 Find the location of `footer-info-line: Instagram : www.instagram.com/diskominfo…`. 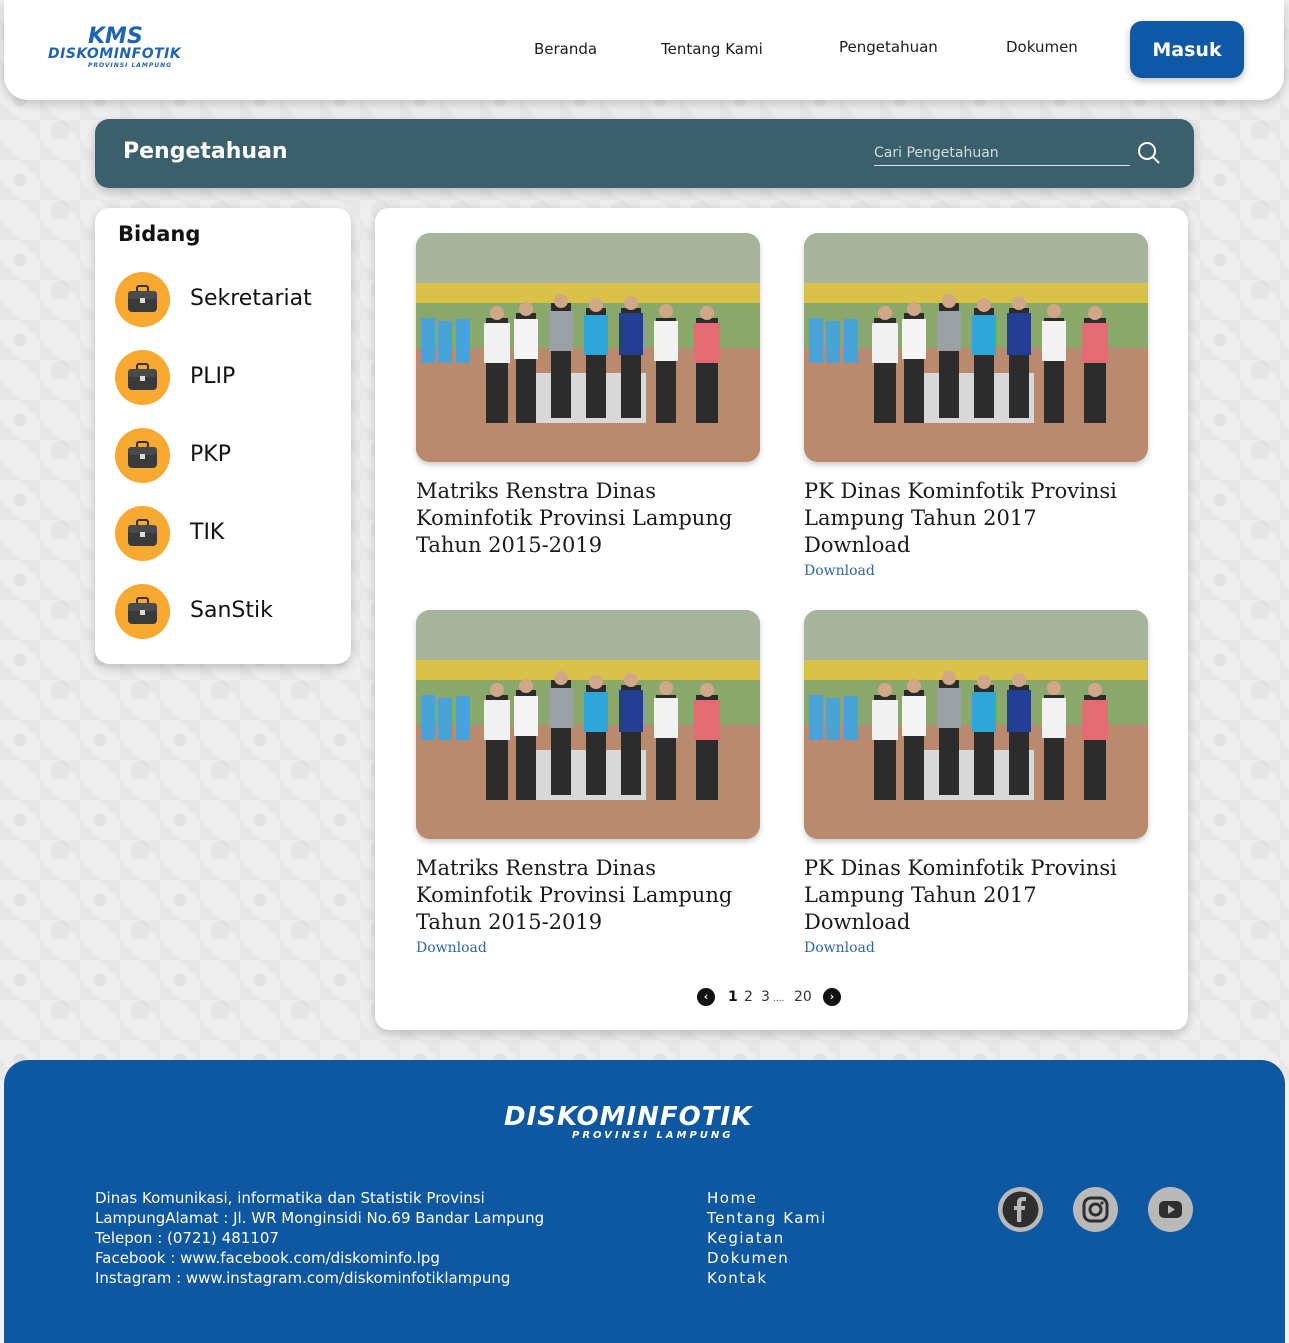

footer-info-line: Instagram : www.instagram.com/diskominfo… is located at coordinates (303, 1278).